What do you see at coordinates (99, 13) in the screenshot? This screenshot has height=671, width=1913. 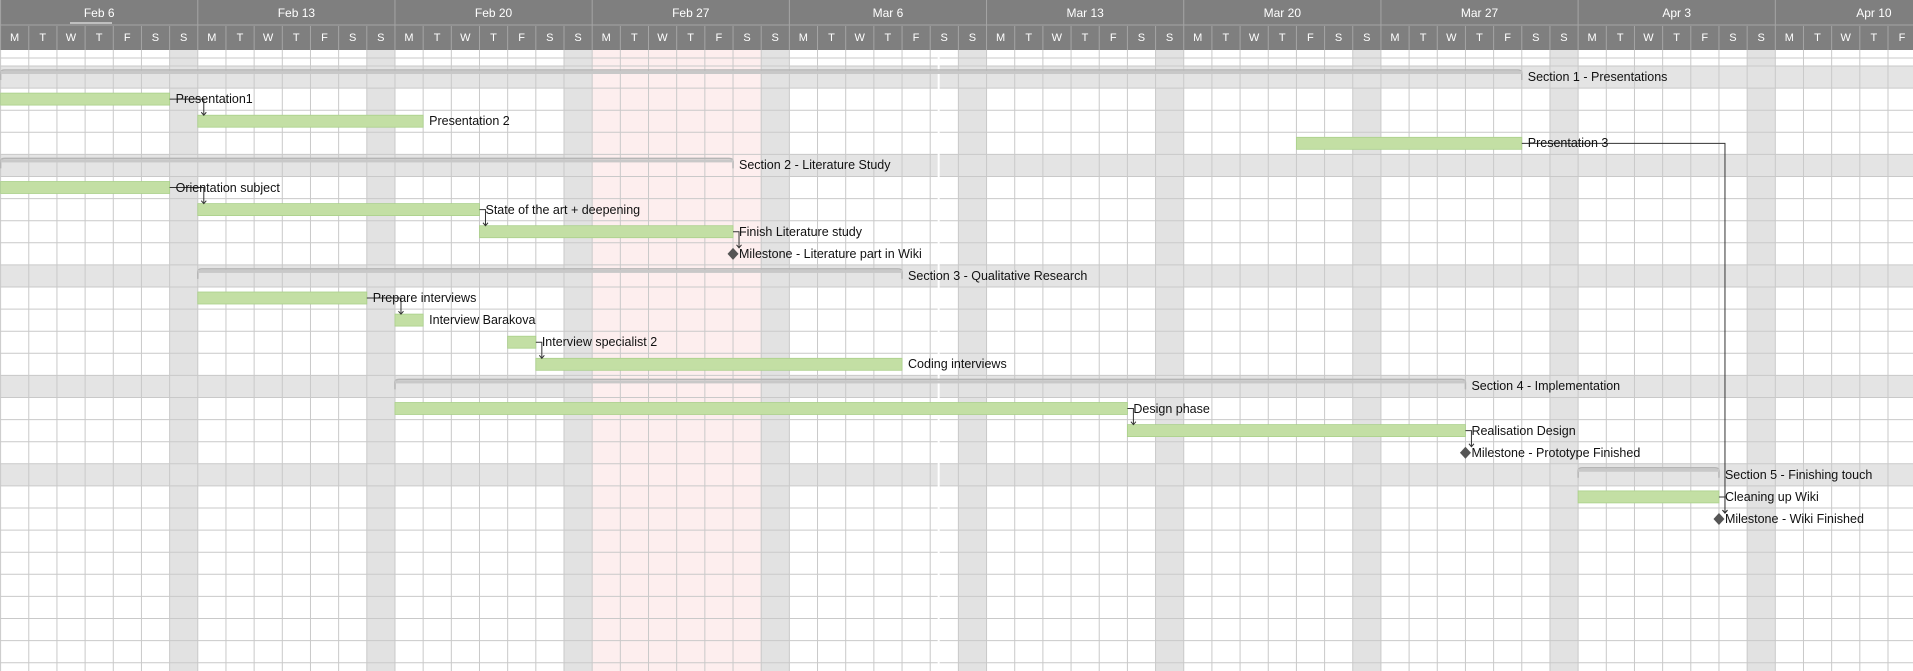 I see `week-label: Feb 6` at bounding box center [99, 13].